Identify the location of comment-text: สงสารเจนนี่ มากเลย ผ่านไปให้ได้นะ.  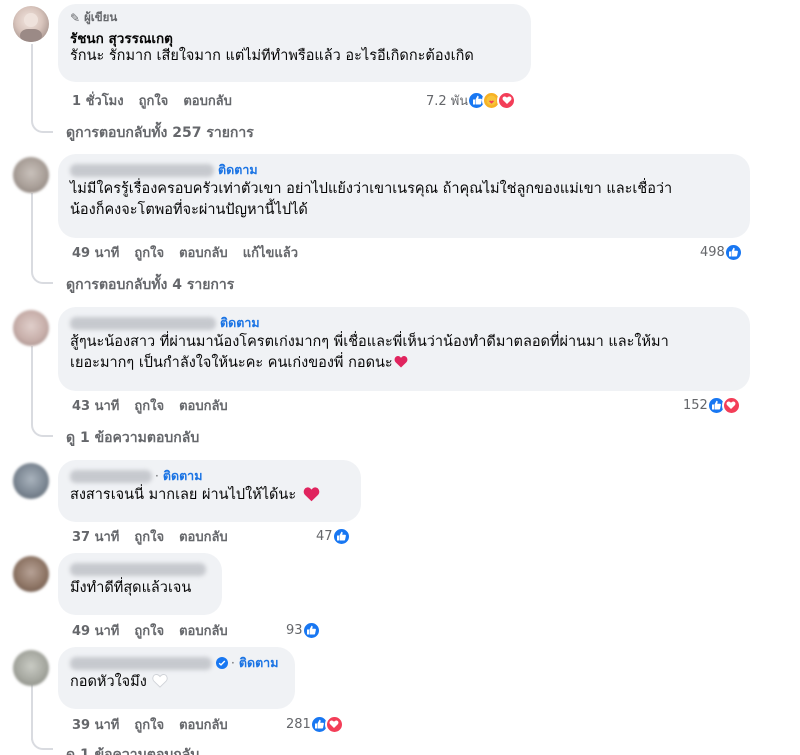
(183, 495).